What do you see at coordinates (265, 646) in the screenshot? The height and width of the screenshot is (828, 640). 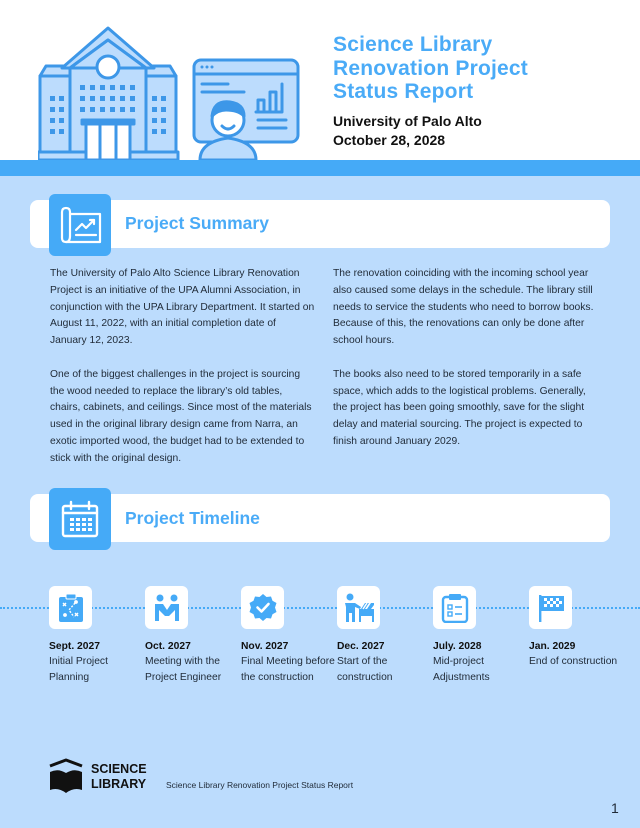 I see `timeline-date: Nov. 2027` at bounding box center [265, 646].